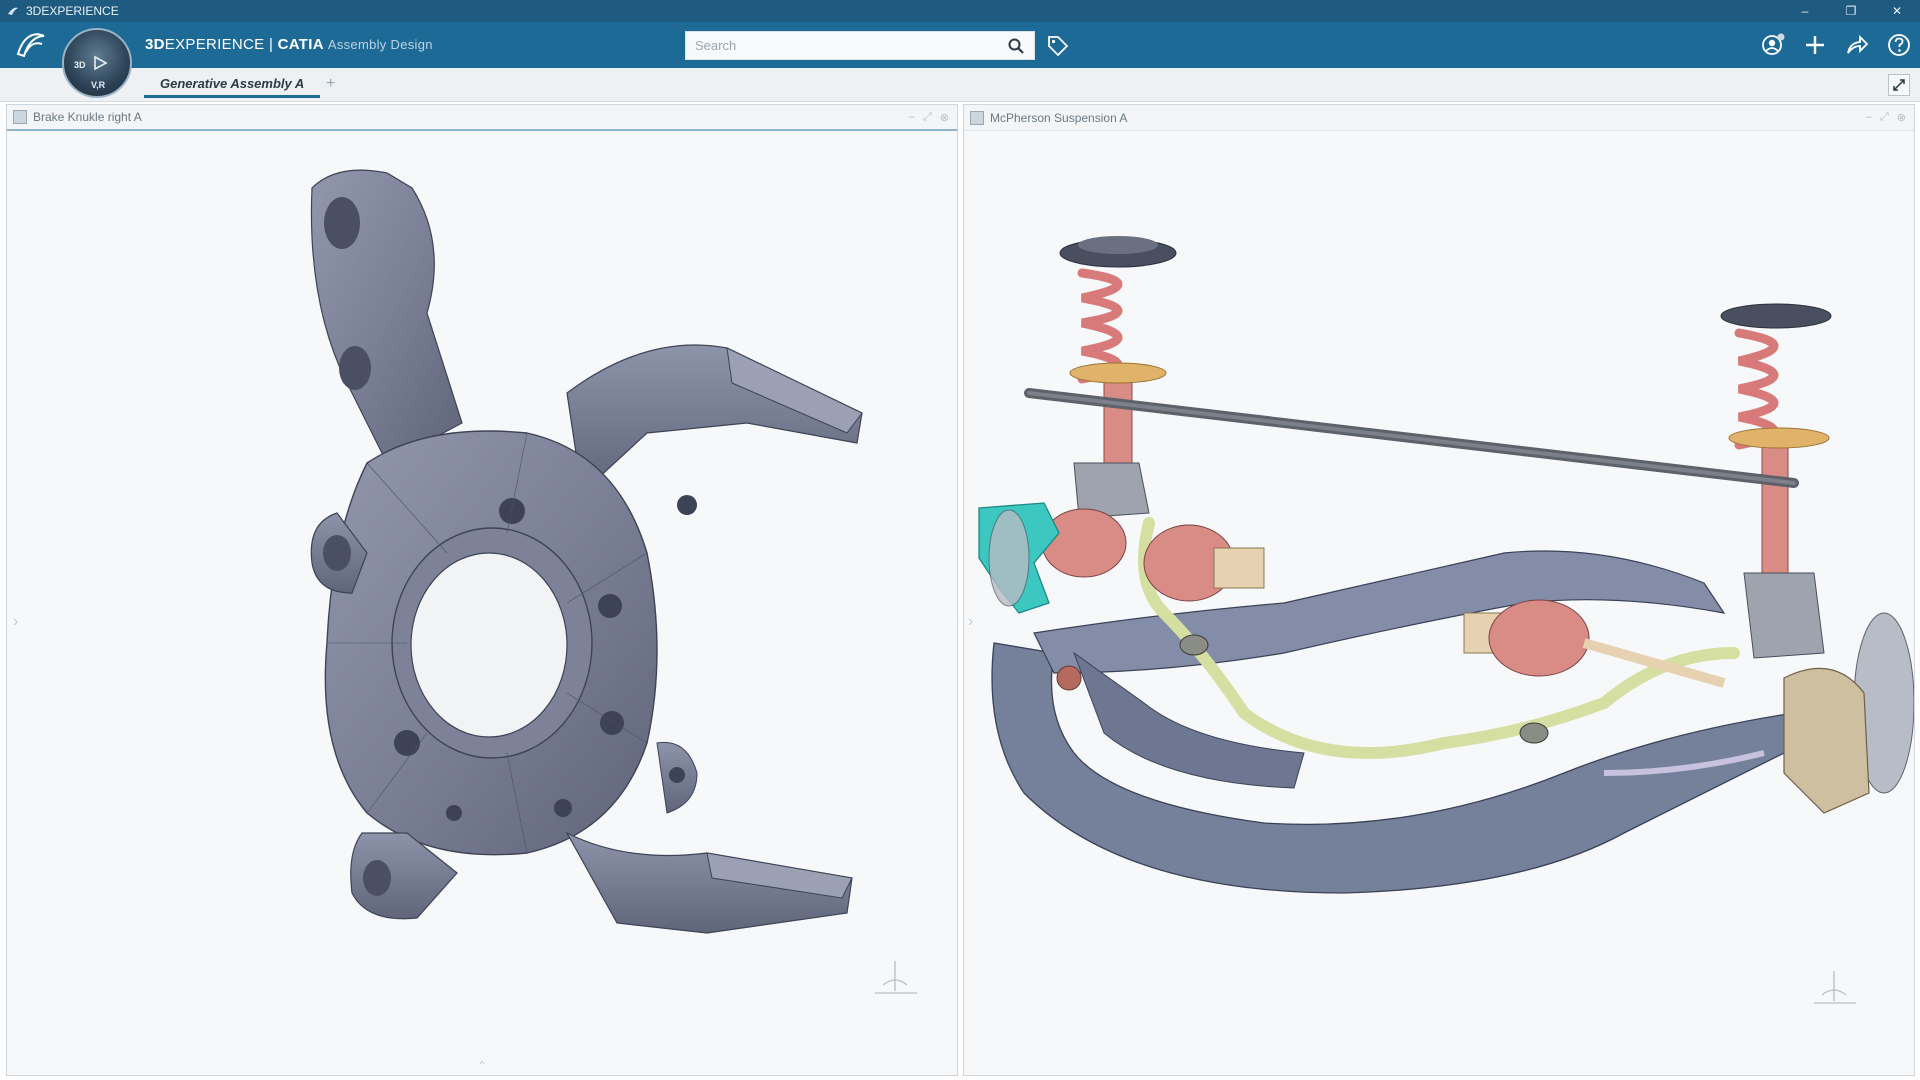  Describe the element at coordinates (80, 65) in the screenshot. I see `compass-3d-label: 3D` at that location.